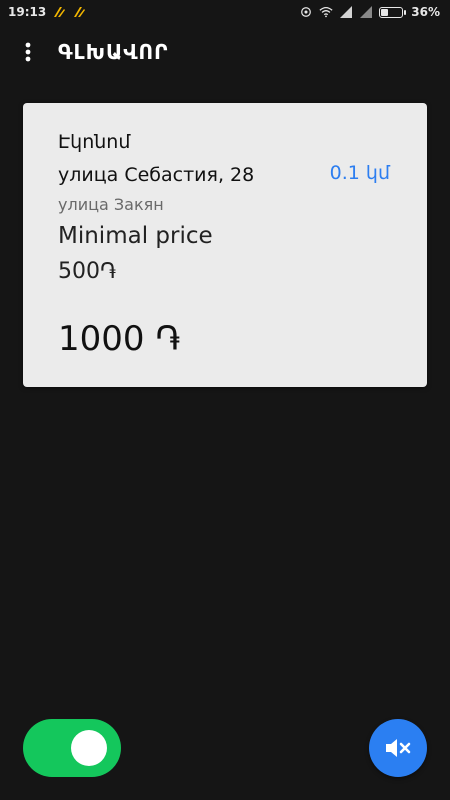 Image resolution: width=450 pixels, height=800 pixels. I want to click on pickup-address: улица Себастия, 28, so click(156, 175).